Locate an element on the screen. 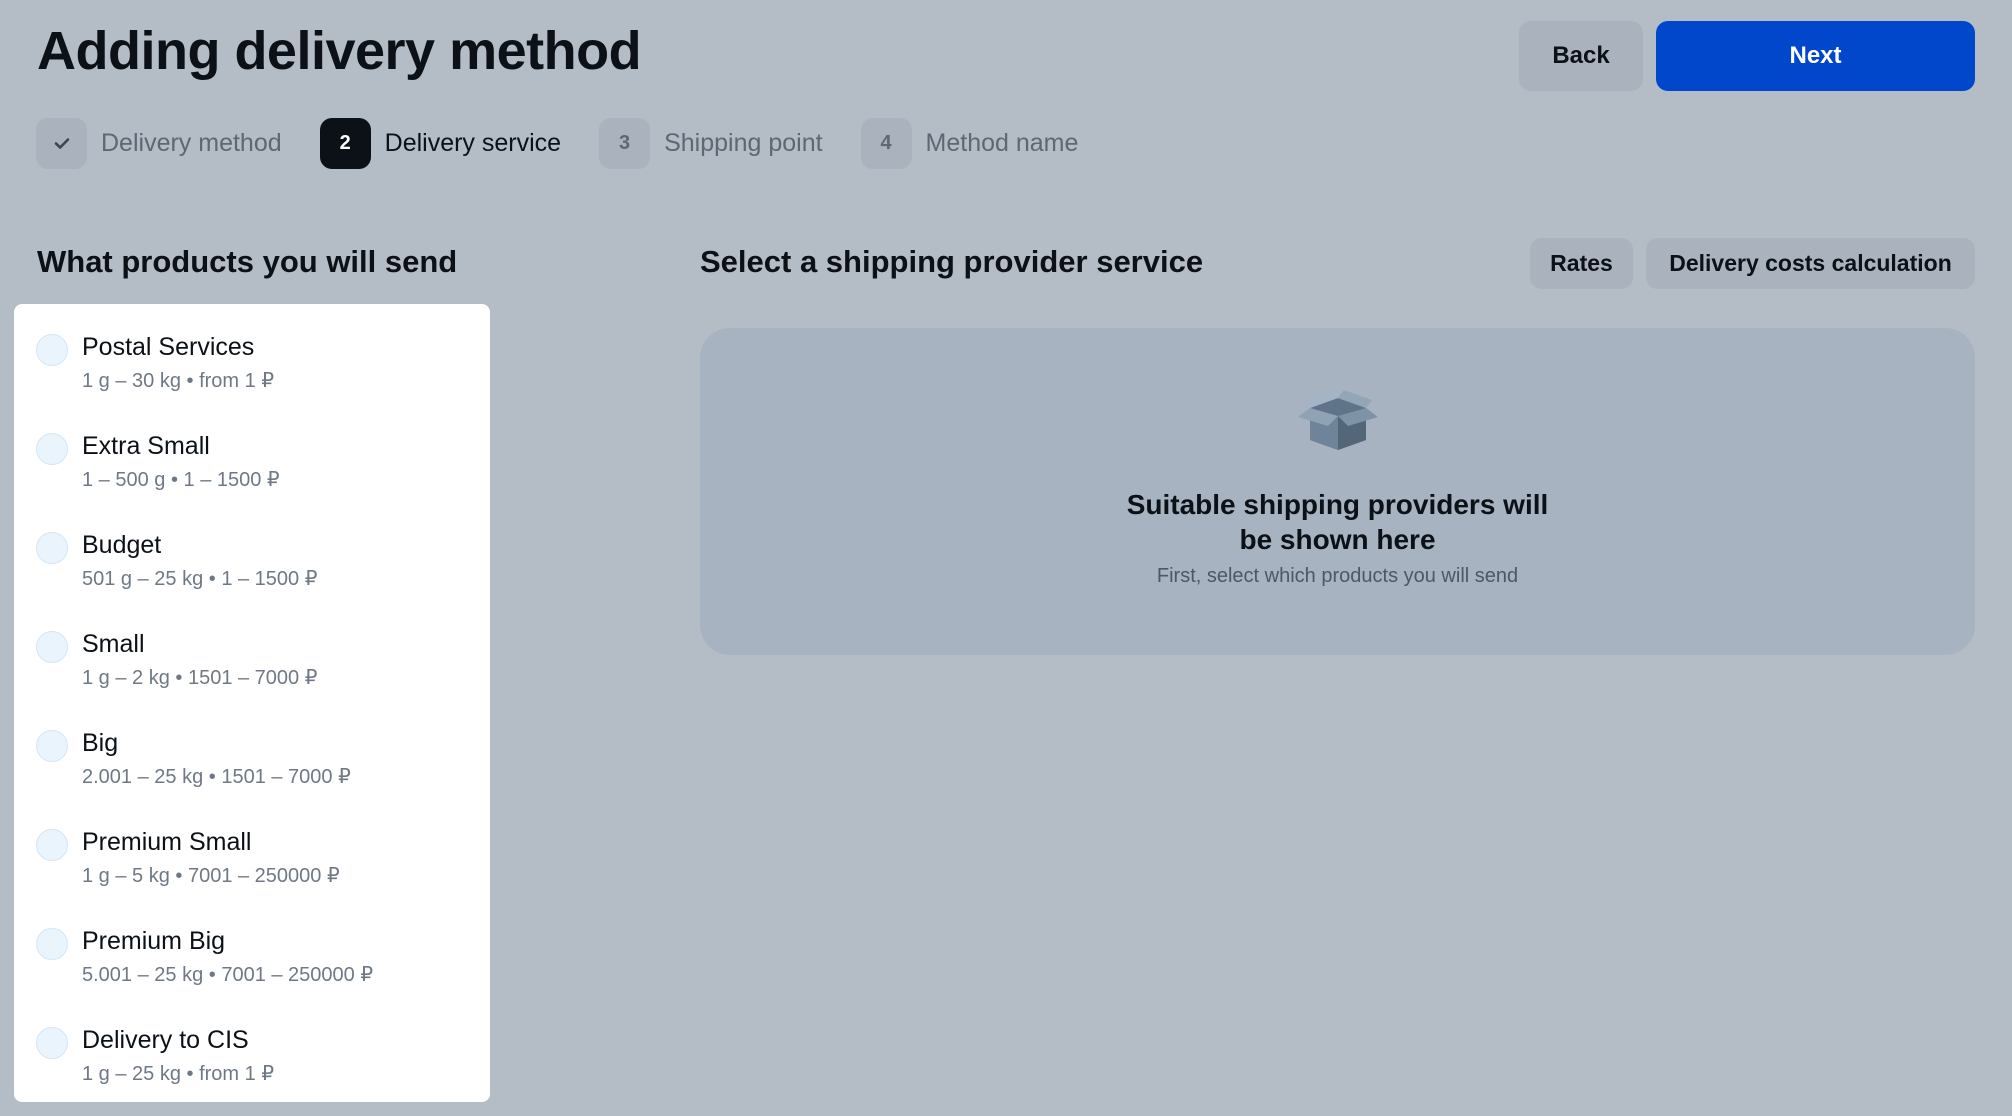 The width and height of the screenshot is (2012, 1116). step-label: Delivery service is located at coordinates (473, 142).